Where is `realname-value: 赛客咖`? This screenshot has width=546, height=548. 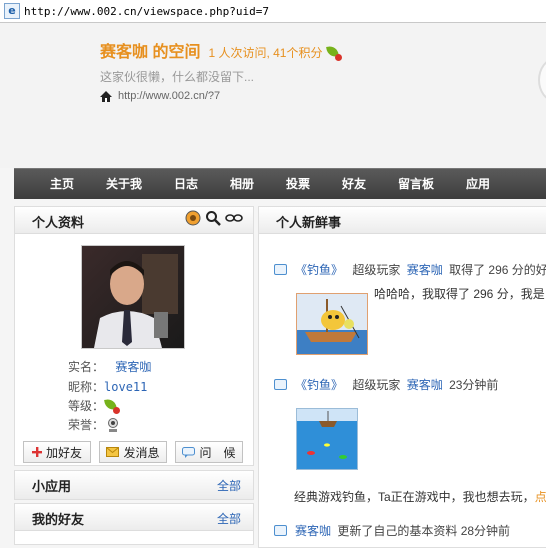
realname-value: 赛客咖 is located at coordinates (133, 367).